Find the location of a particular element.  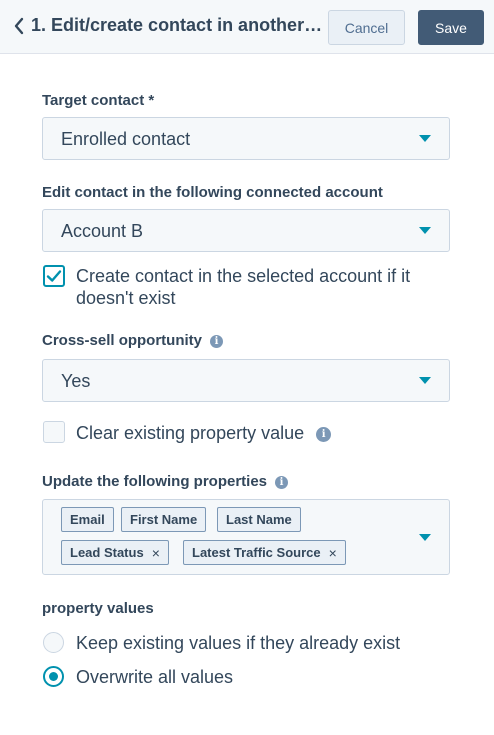

property-tag: Last Name is located at coordinates (259, 519).